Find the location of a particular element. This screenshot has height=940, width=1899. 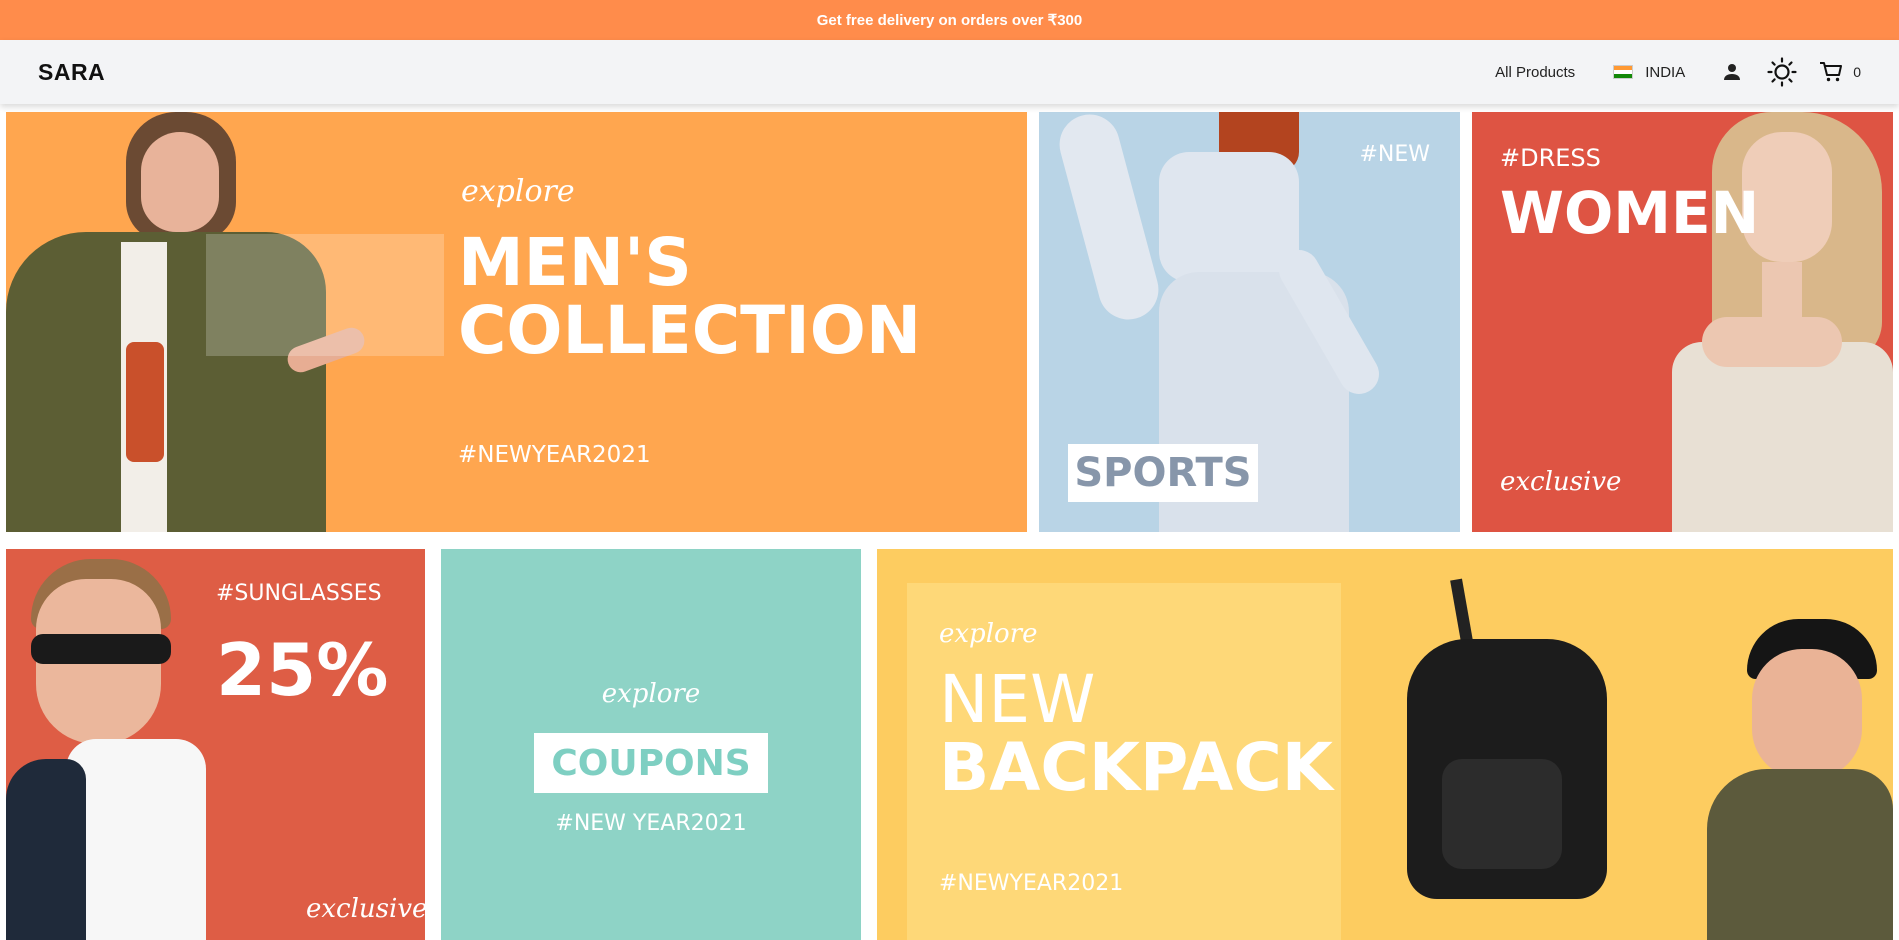

sunglasses-hashtag: #SUNGLASSES is located at coordinates (299, 593).